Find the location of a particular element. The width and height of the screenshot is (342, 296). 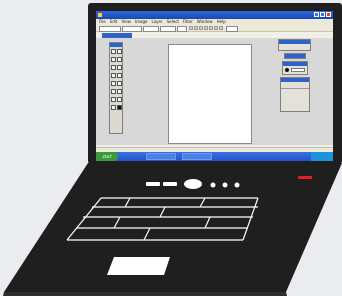

power-led is located at coordinates (305, 177).